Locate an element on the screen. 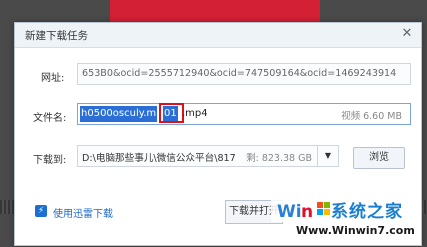  download-path-field: D:\电脑那些事儿\微信公众平台\817 剩: 823.38 GB ▼ is located at coordinates (208, 156).